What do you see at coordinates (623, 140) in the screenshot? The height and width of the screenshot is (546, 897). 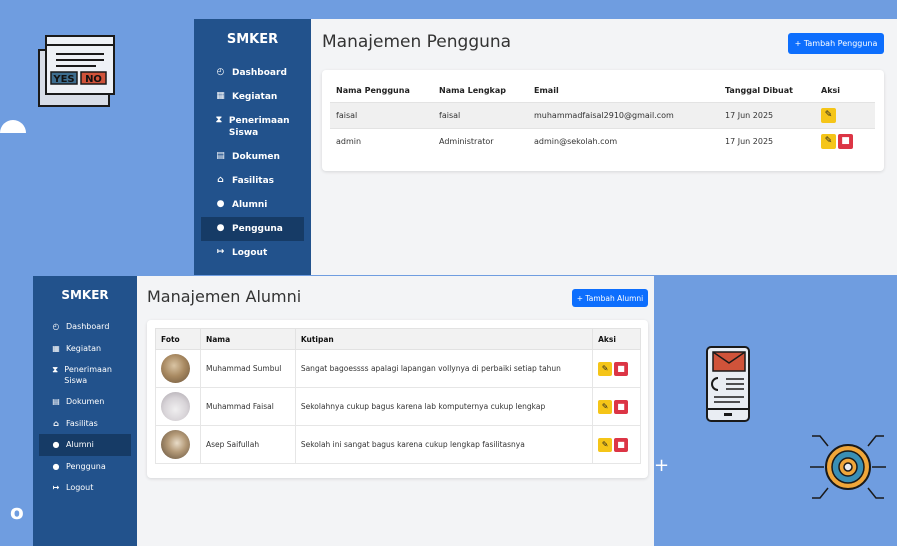 I see `cell-email: admin@sekolah.com` at bounding box center [623, 140].